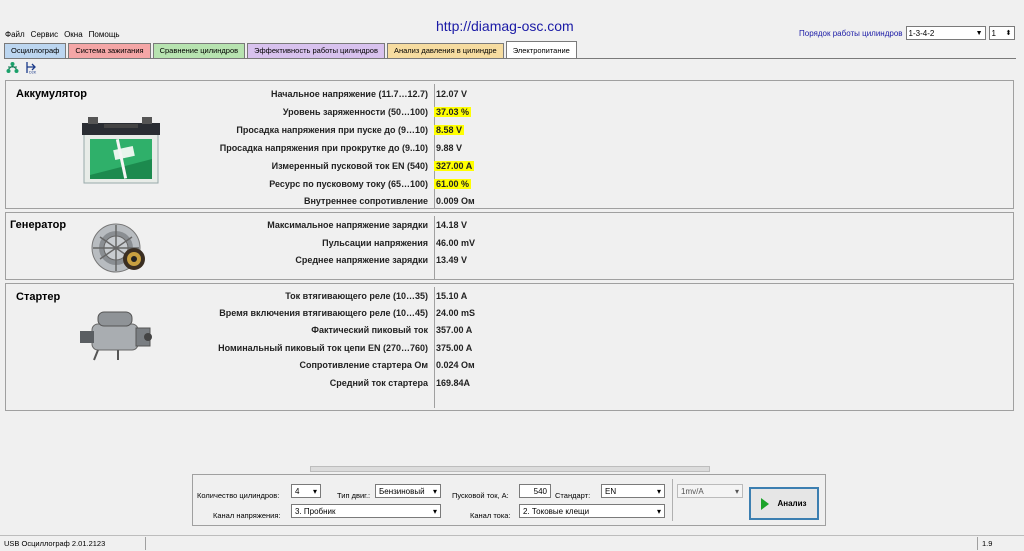  Describe the element at coordinates (573, 495) in the screenshot. I see `standard-label: Стандарт:` at that location.